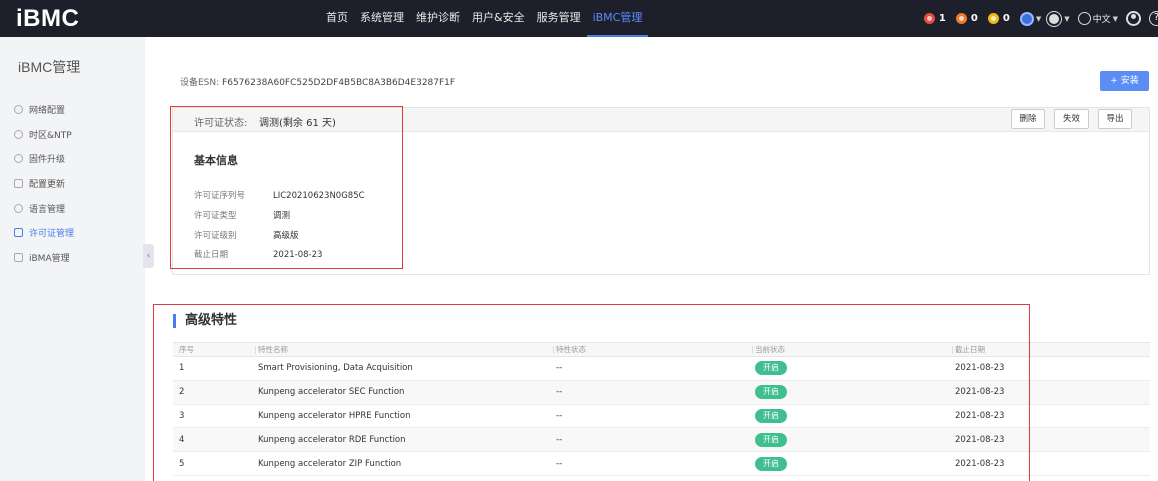 Image resolution: width=1158 pixels, height=481 pixels. Describe the element at coordinates (1133, 18) in the screenshot. I see `user-icon` at that location.